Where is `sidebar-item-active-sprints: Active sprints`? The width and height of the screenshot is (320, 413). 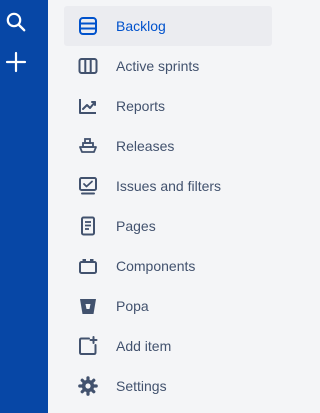
sidebar-item-active-sprints: Active sprints is located at coordinates (168, 66).